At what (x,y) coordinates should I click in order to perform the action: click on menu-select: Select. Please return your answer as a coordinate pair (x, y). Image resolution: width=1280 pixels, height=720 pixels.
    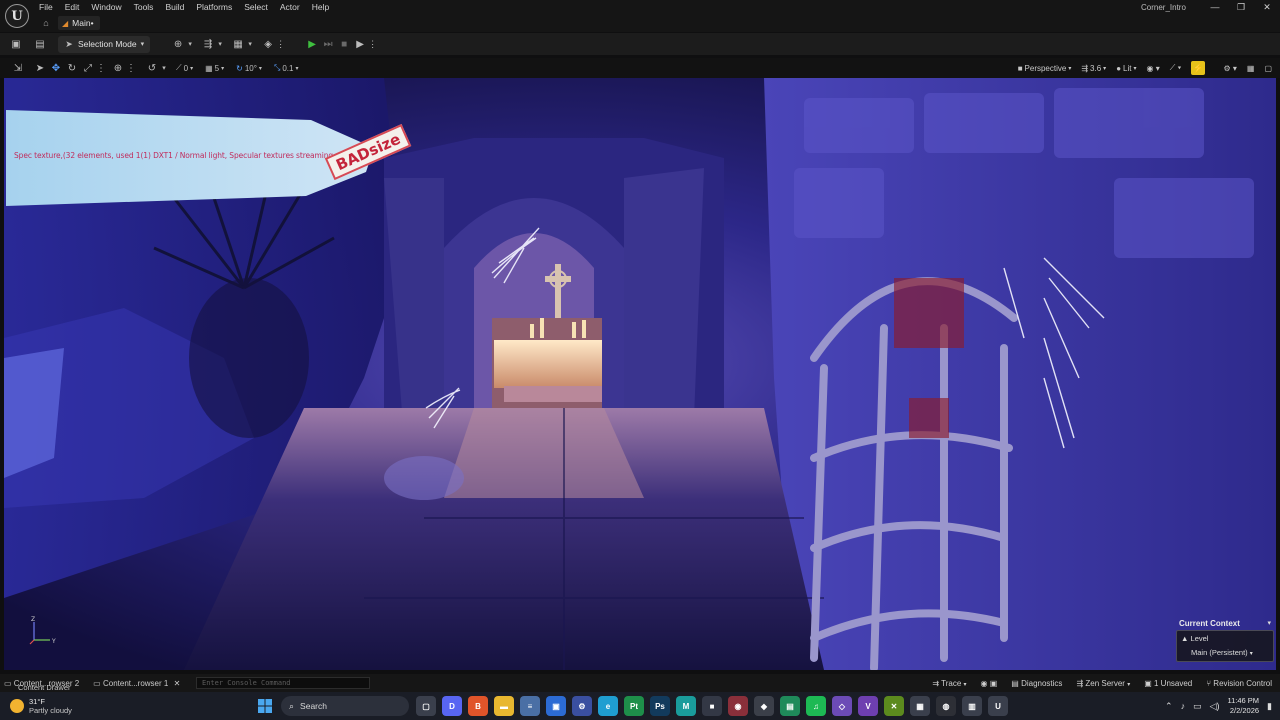
    Looking at the image, I should click on (256, 7).